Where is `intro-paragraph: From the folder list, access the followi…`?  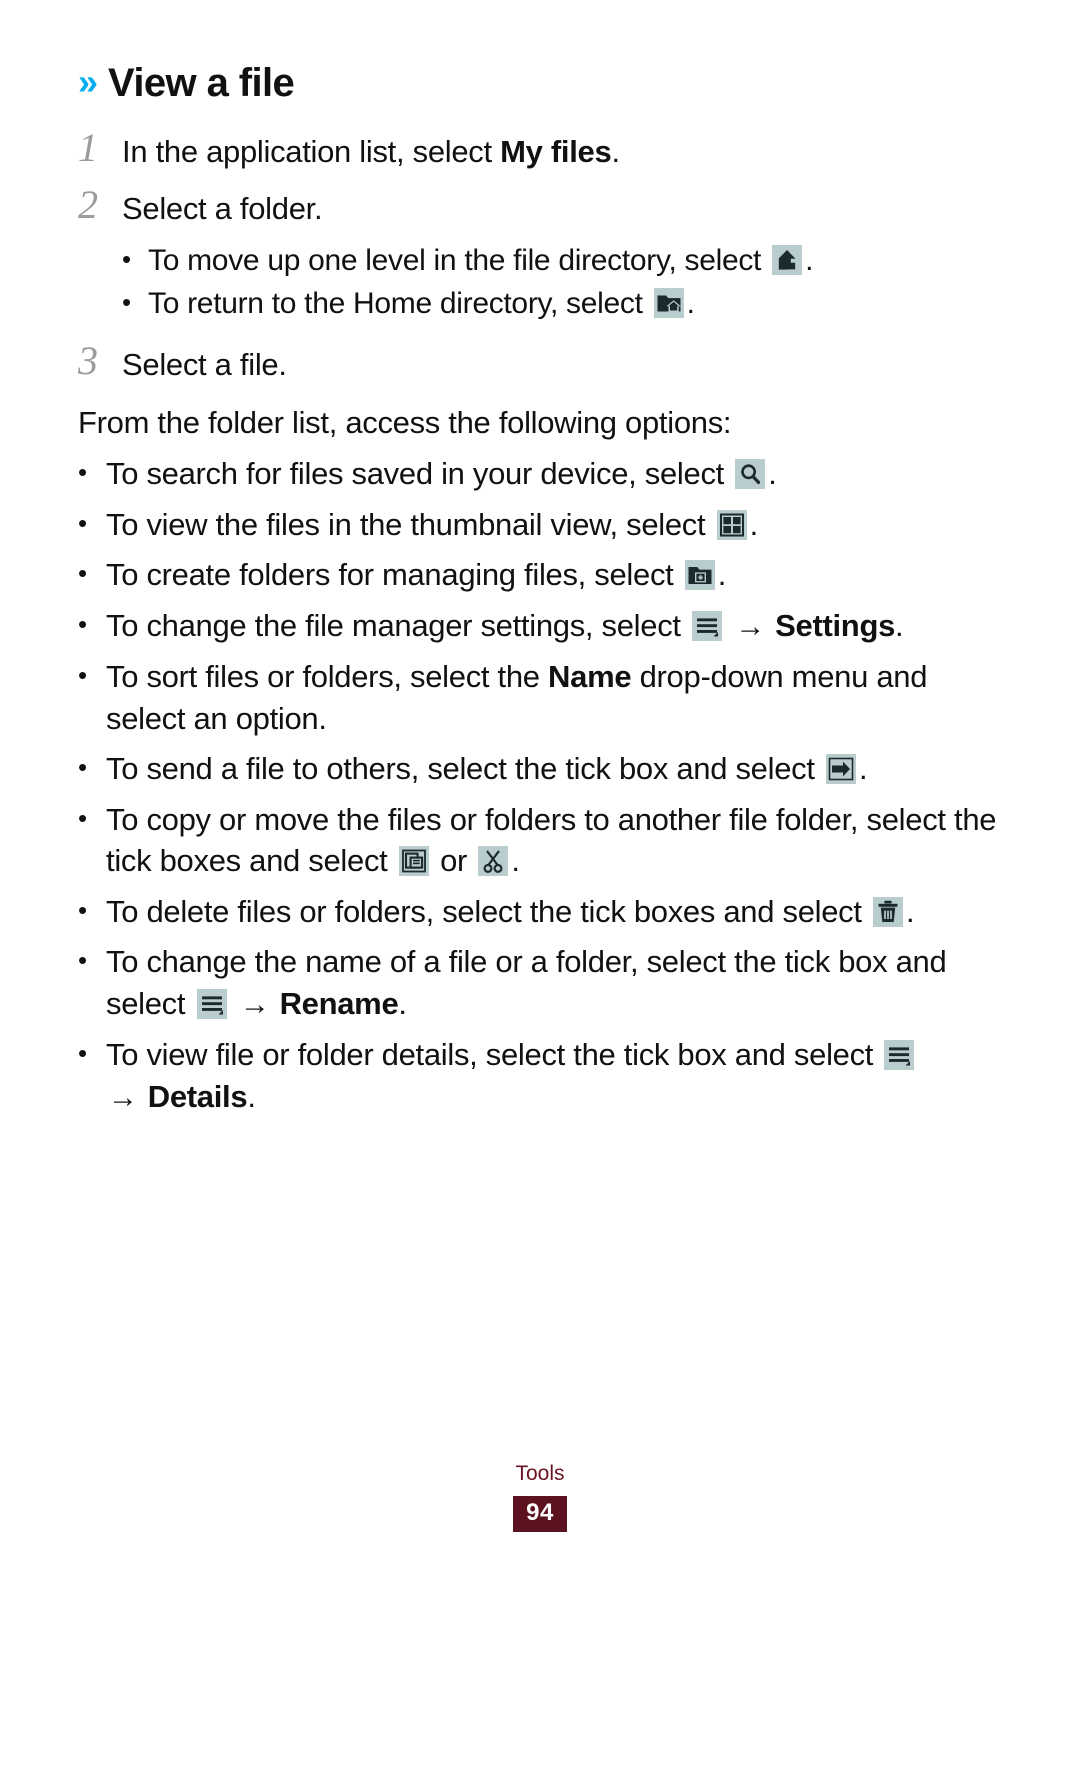 intro-paragraph: From the folder list, access the followi… is located at coordinates (405, 422).